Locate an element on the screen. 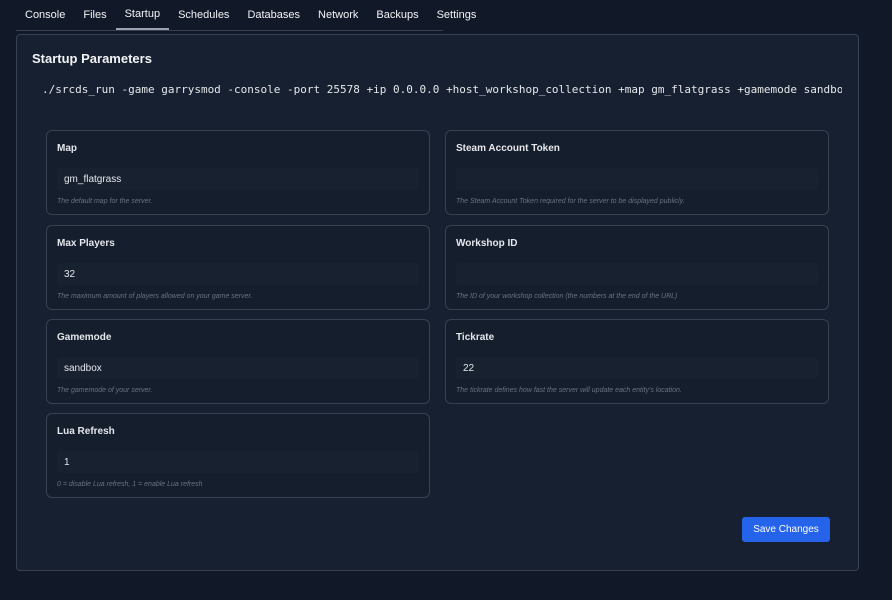 Image resolution: width=892 pixels, height=600 pixels. tab-files: Files is located at coordinates (94, 15).